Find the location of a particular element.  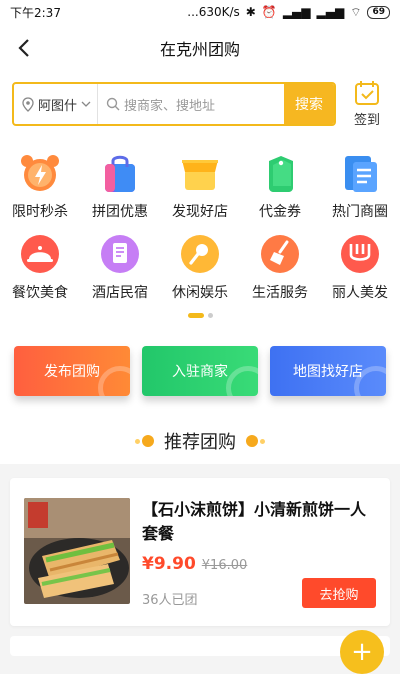

page-indicator is located at coordinates (200, 315).